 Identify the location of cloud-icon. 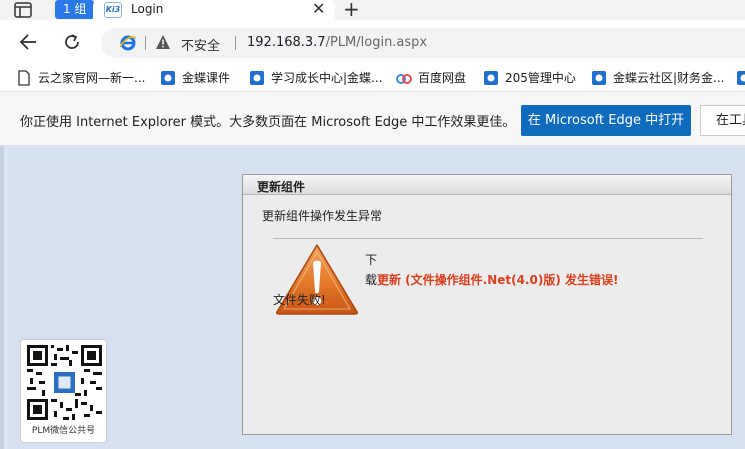
(404, 79).